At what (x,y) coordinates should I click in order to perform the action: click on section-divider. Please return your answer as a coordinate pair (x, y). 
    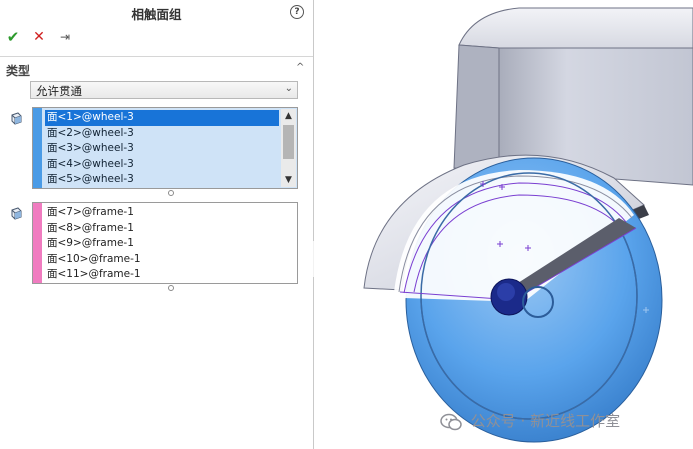
    Looking at the image, I should click on (156, 56).